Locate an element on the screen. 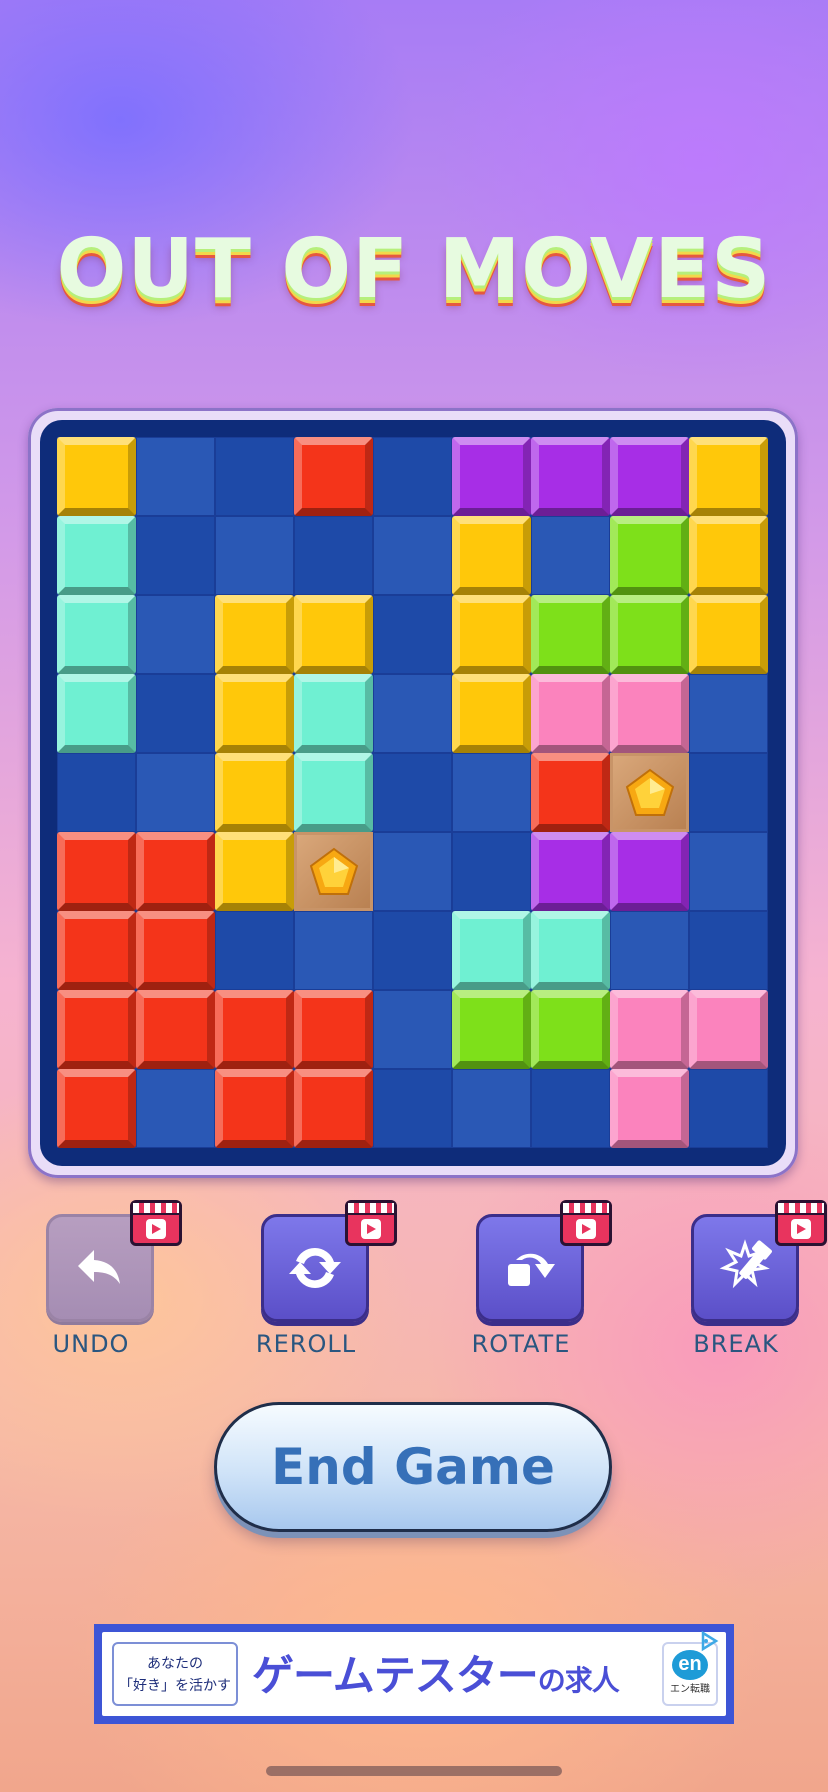 The height and width of the screenshot is (1792, 828). undo-tool: UNDO is located at coordinates (99, 1277).